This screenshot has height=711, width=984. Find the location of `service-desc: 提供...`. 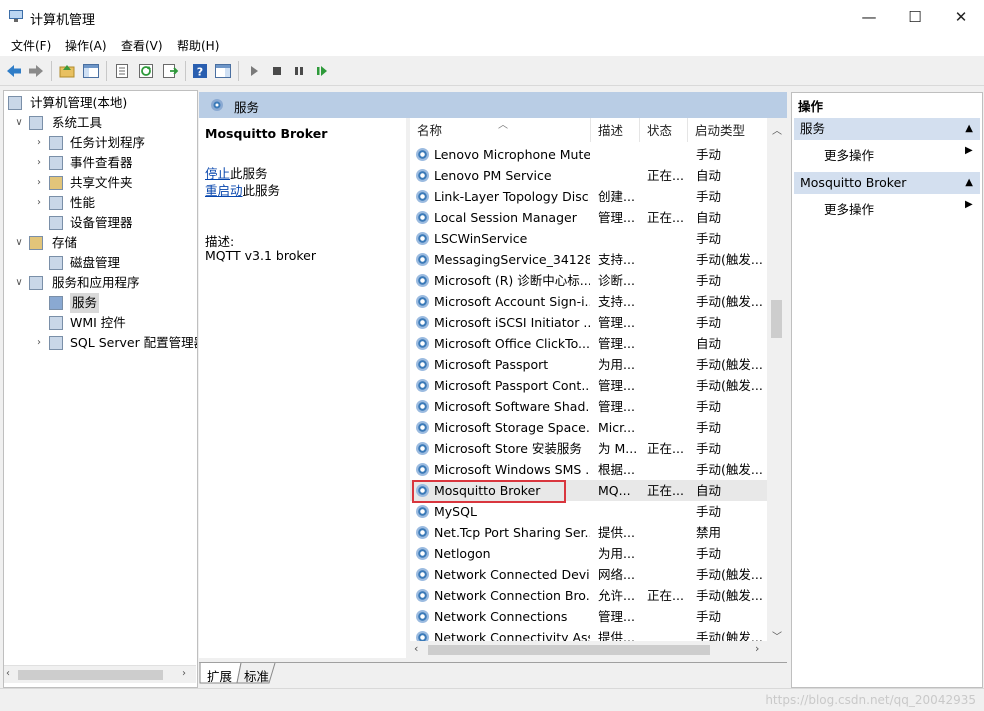

service-desc: 提供... is located at coordinates (616, 532).